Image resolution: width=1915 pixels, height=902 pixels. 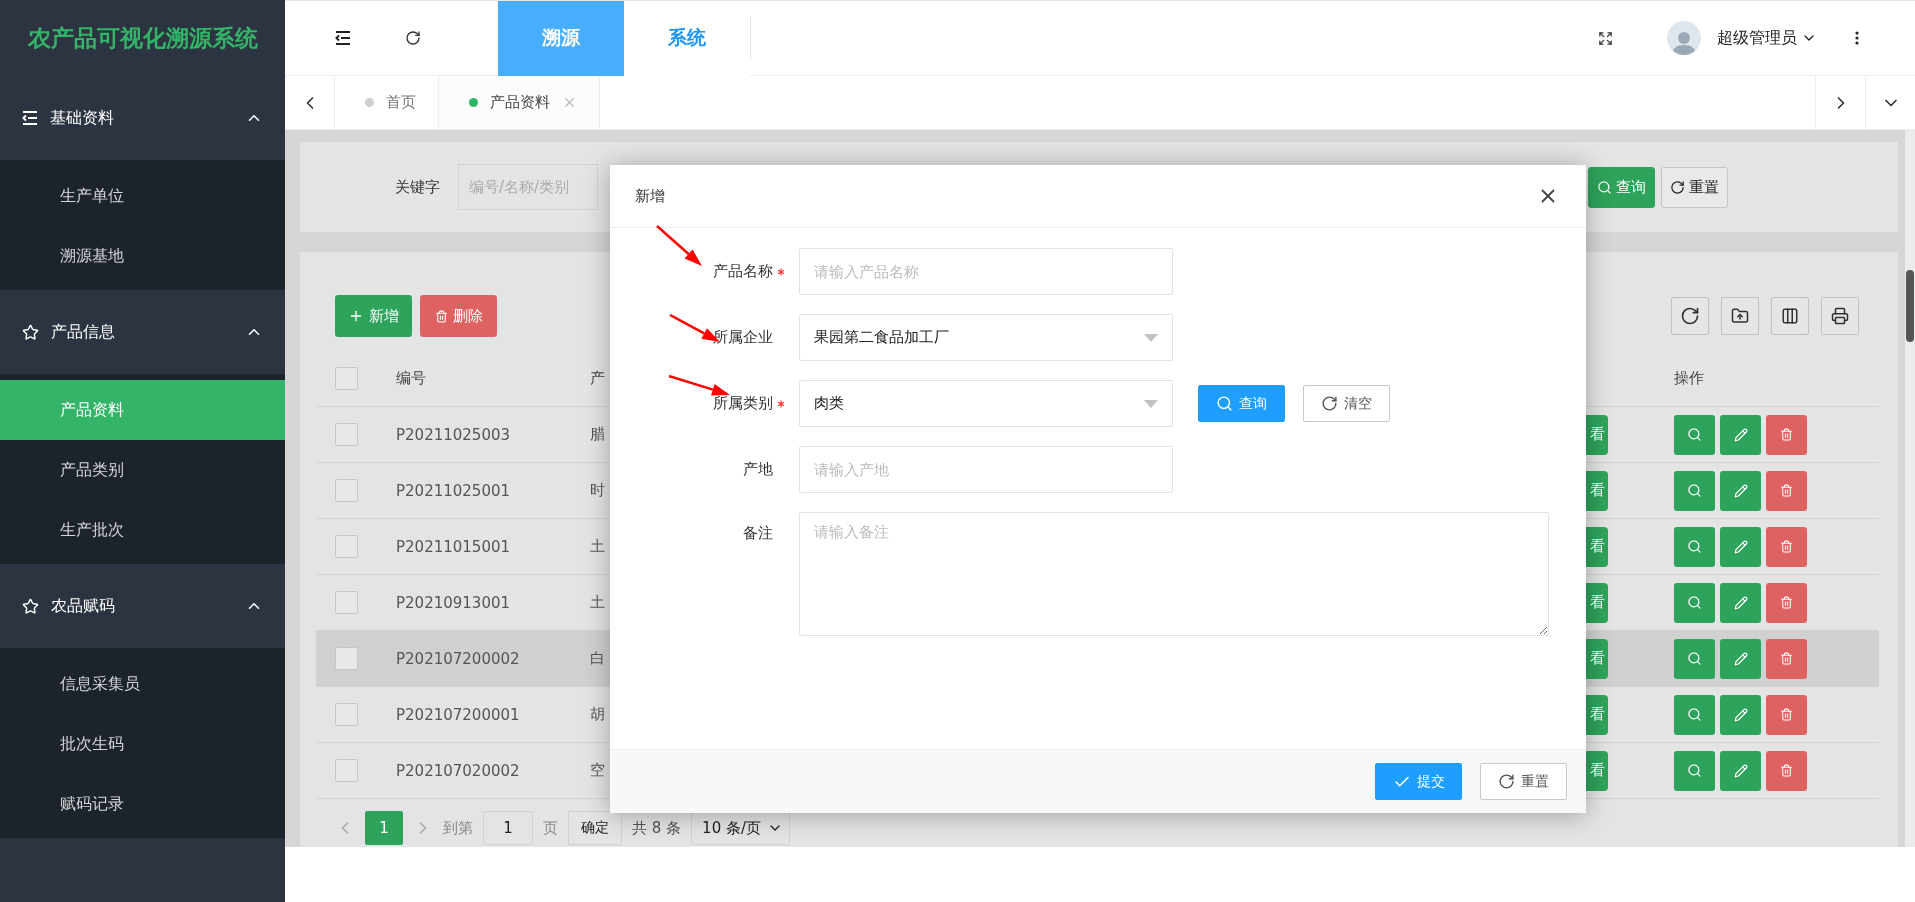 What do you see at coordinates (142, 38) in the screenshot?
I see `app-title: 农产品可视化溯源系统` at bounding box center [142, 38].